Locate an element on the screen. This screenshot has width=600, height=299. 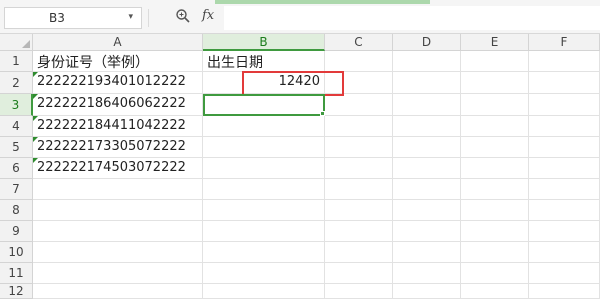
row-header-5: 5 is located at coordinates (16, 147).